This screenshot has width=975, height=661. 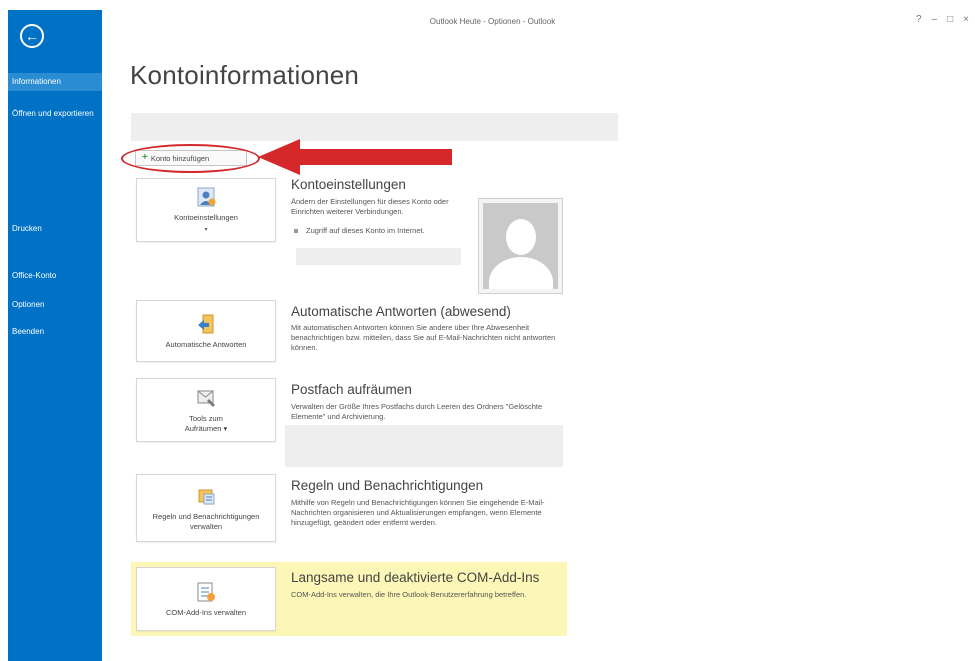 What do you see at coordinates (520, 273) in the screenshot?
I see `avatar-body-icon` at bounding box center [520, 273].